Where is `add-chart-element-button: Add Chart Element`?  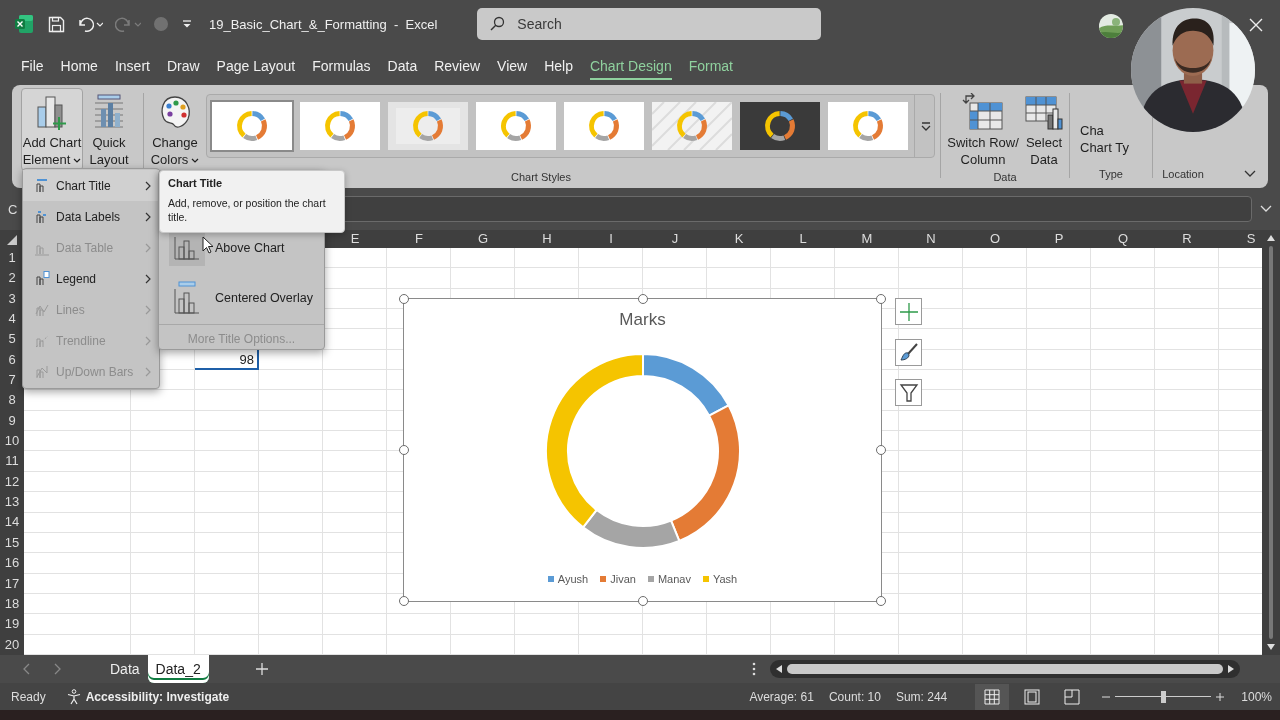 add-chart-element-button: Add Chart Element is located at coordinates (52, 129).